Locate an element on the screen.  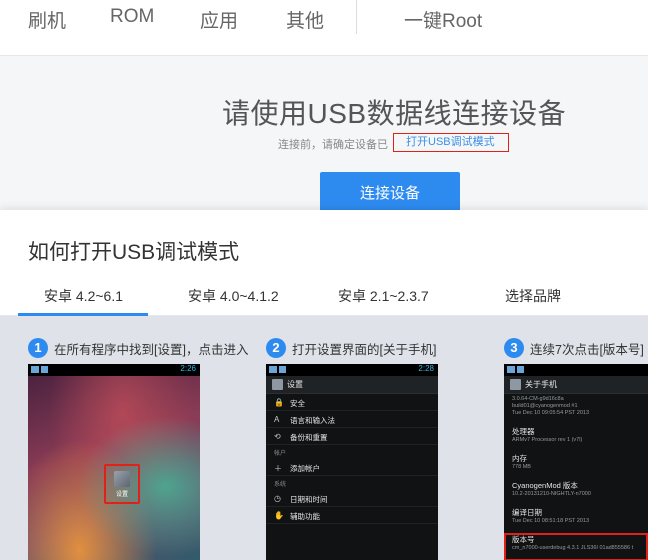
entry-title: CyanogenMod 版本 is located at coordinates (545, 485).